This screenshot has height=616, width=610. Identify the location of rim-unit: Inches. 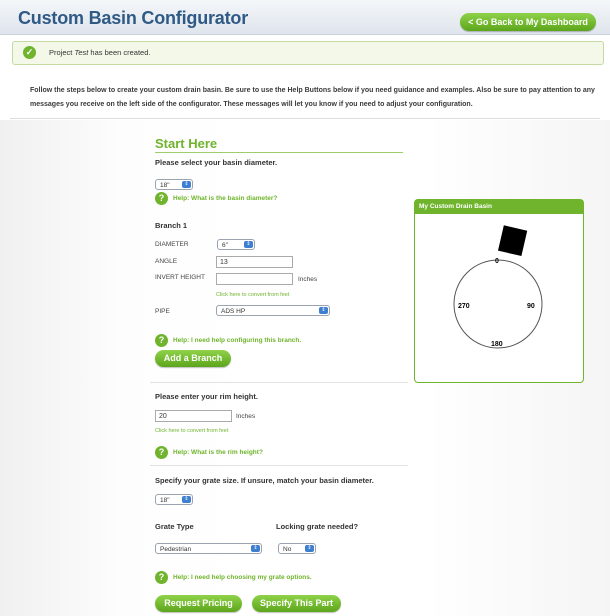
(246, 416).